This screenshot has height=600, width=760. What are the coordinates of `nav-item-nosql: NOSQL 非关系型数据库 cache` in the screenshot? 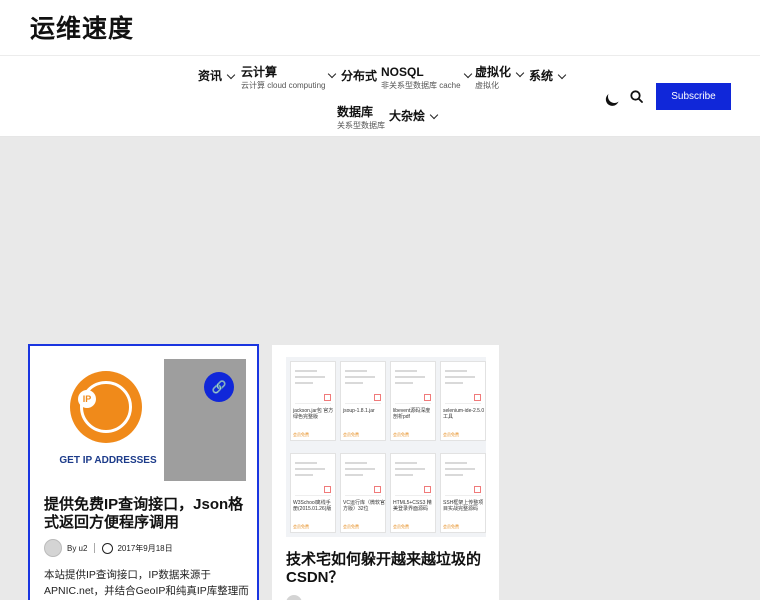 It's located at (426, 78).